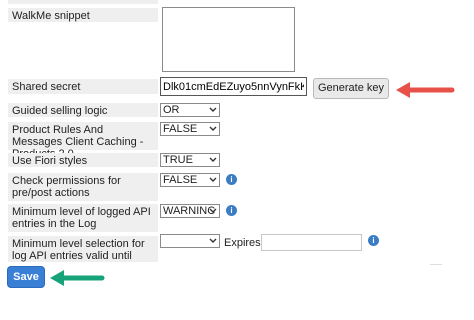  Describe the element at coordinates (60, 111) in the screenshot. I see `guided-selling-label-text: Guided selling logic` at that location.